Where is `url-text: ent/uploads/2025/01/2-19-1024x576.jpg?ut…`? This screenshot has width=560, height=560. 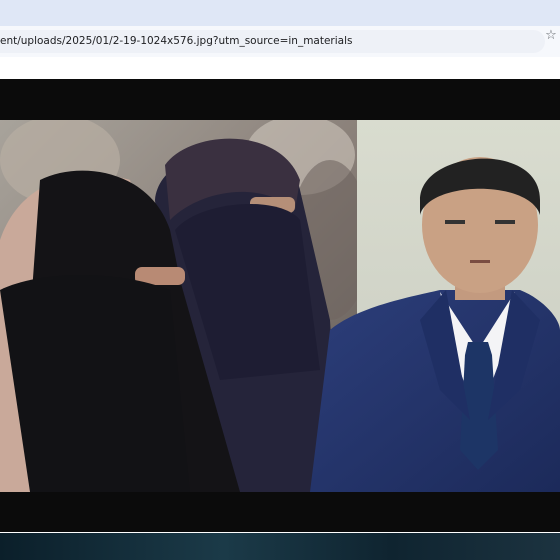 url-text: ent/uploads/2025/01/2-19-1024x576.jpg?ut… is located at coordinates (265, 41).